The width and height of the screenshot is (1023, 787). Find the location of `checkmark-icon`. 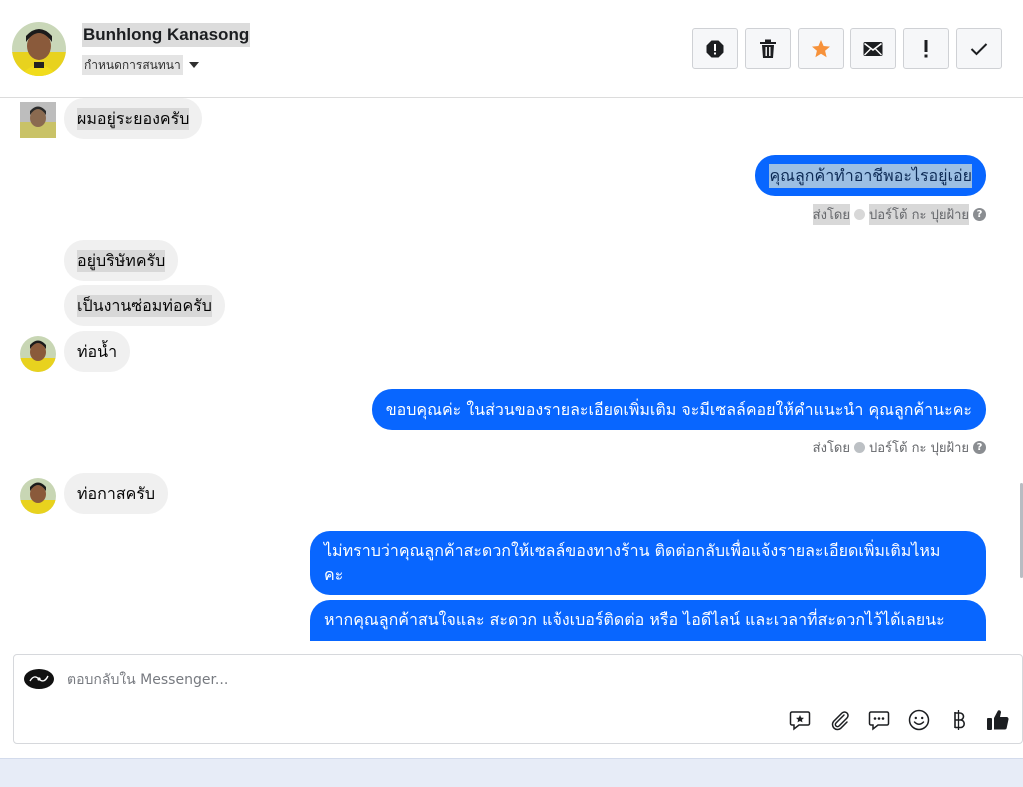

checkmark-icon is located at coordinates (979, 48).